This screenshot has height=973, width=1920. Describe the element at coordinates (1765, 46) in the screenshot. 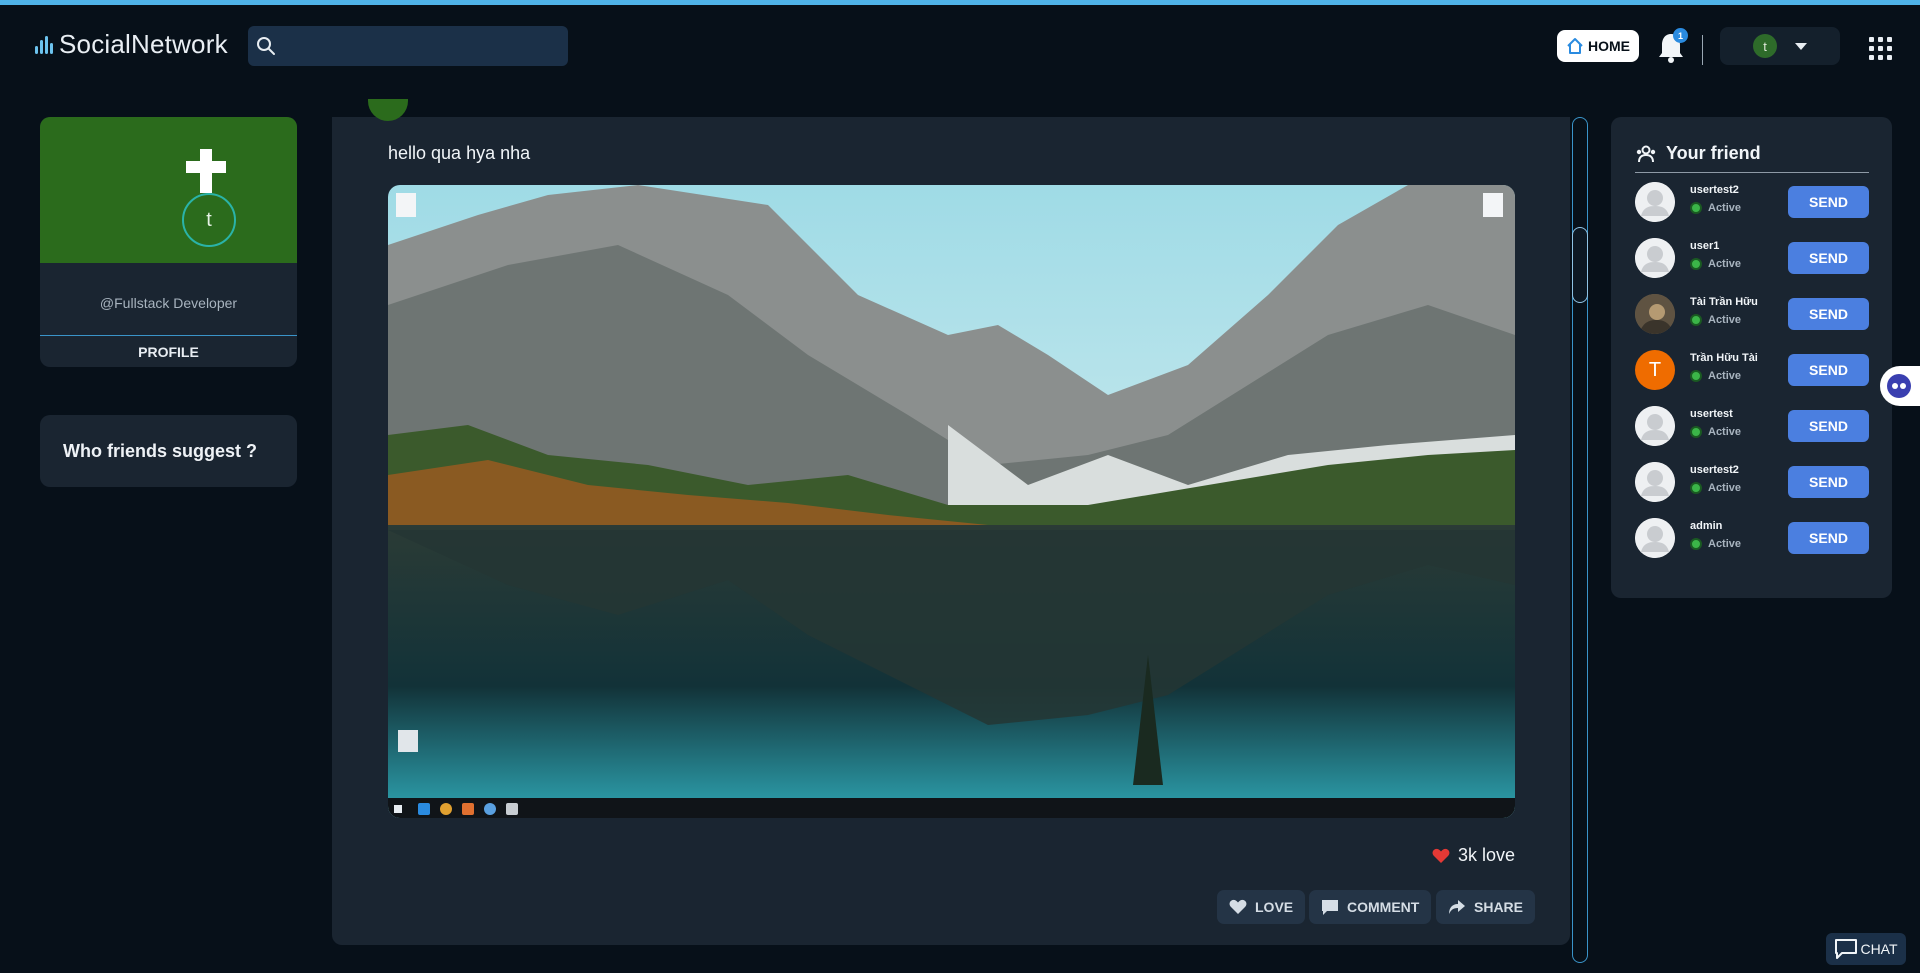

I see `user-avatar: t` at that location.